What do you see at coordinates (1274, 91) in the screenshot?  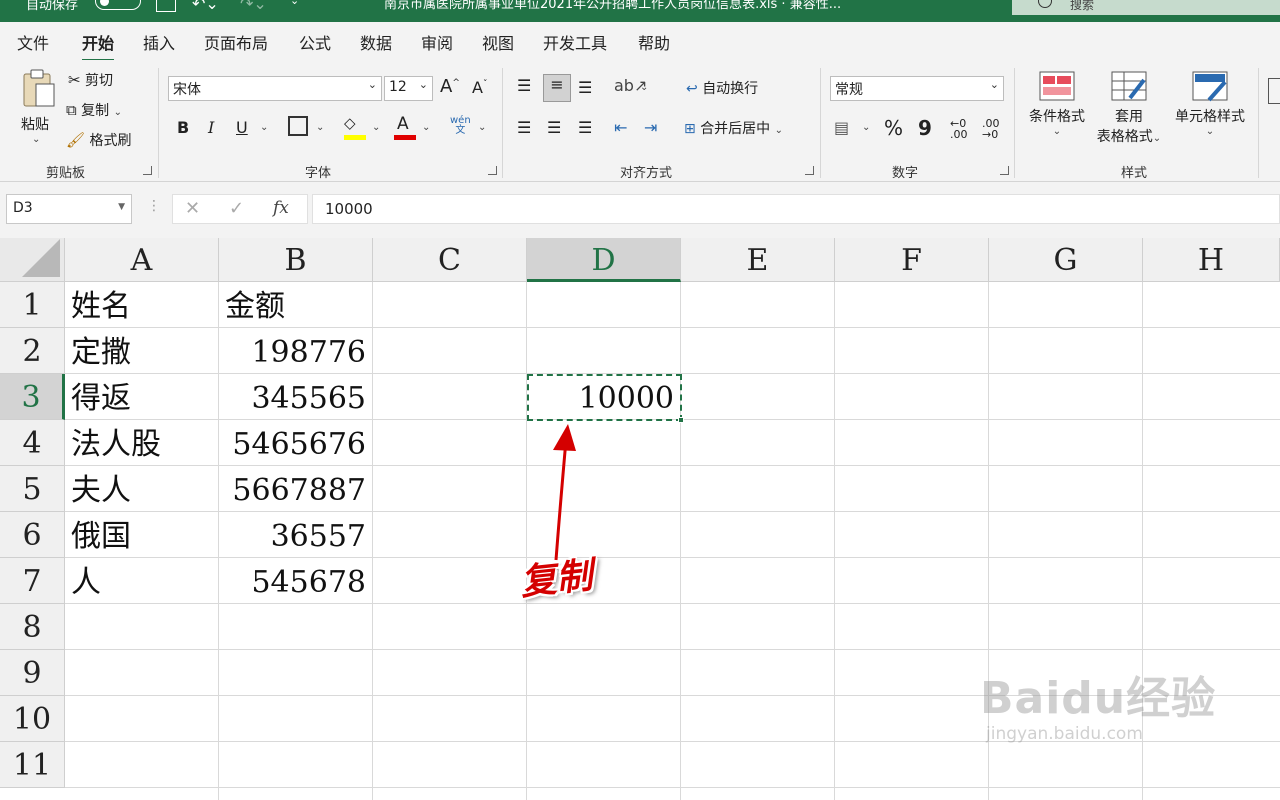 I see `insert-cells-icon` at bounding box center [1274, 91].